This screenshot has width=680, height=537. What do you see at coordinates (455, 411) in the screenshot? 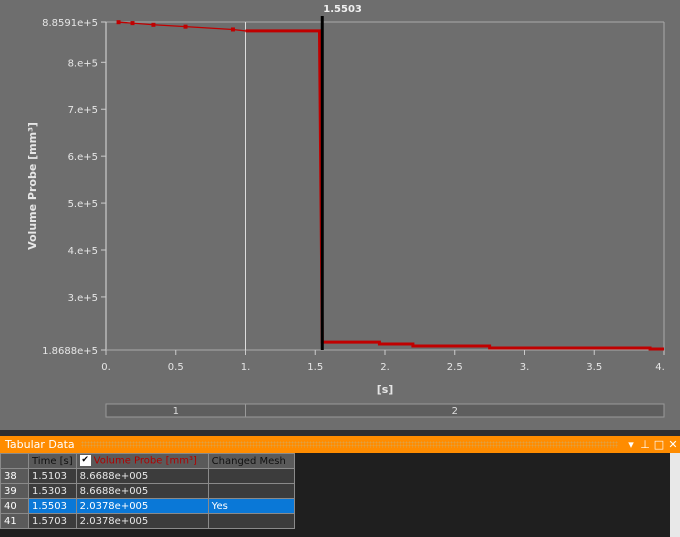
I see `step-2-label: 2` at bounding box center [455, 411].